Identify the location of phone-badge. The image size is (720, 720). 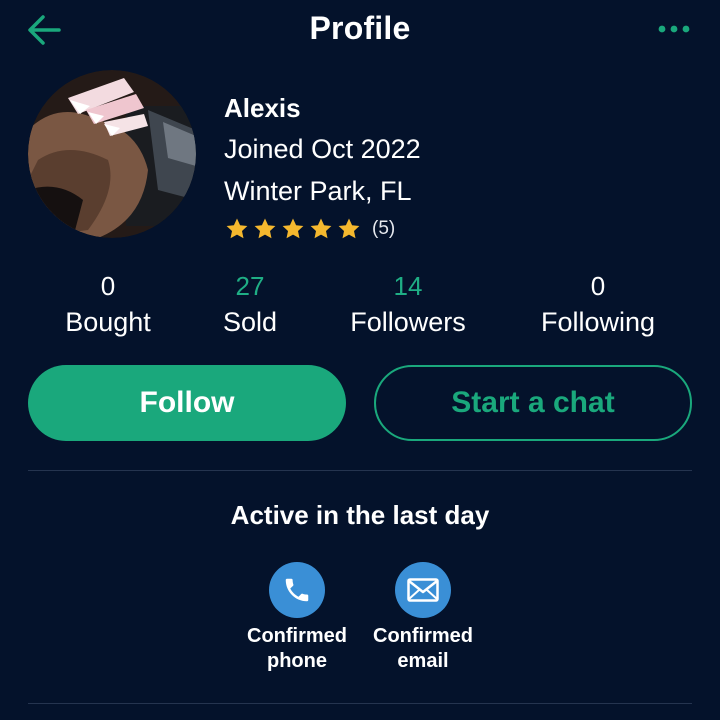
(297, 590).